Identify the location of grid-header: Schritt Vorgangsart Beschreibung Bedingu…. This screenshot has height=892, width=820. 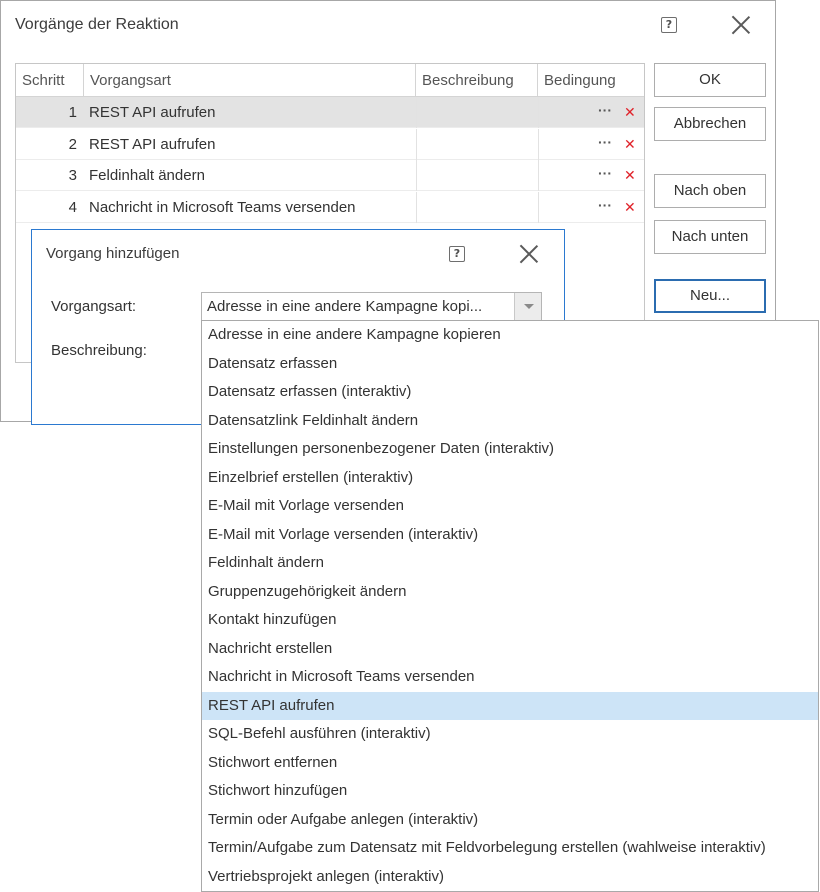
(330, 80).